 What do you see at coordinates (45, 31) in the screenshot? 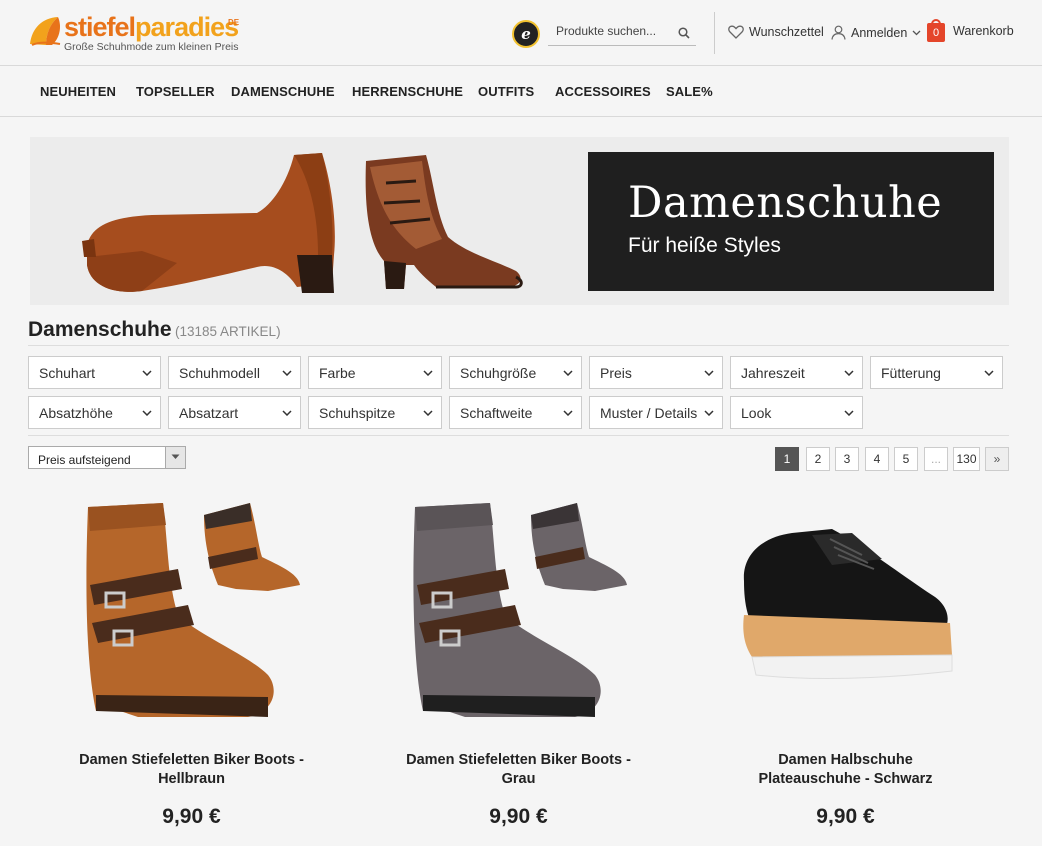
I see `logo-mark-icon` at bounding box center [45, 31].